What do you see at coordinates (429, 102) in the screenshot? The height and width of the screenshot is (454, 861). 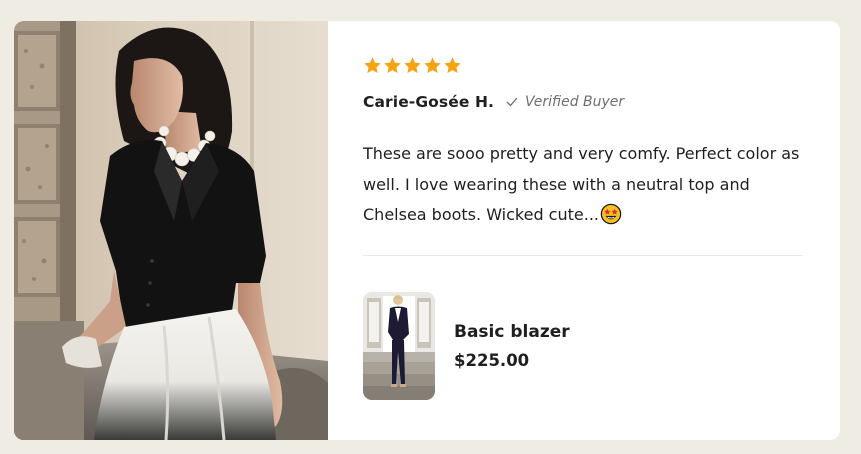 I see `reviewer-name: Carie-Gosée H.` at bounding box center [429, 102].